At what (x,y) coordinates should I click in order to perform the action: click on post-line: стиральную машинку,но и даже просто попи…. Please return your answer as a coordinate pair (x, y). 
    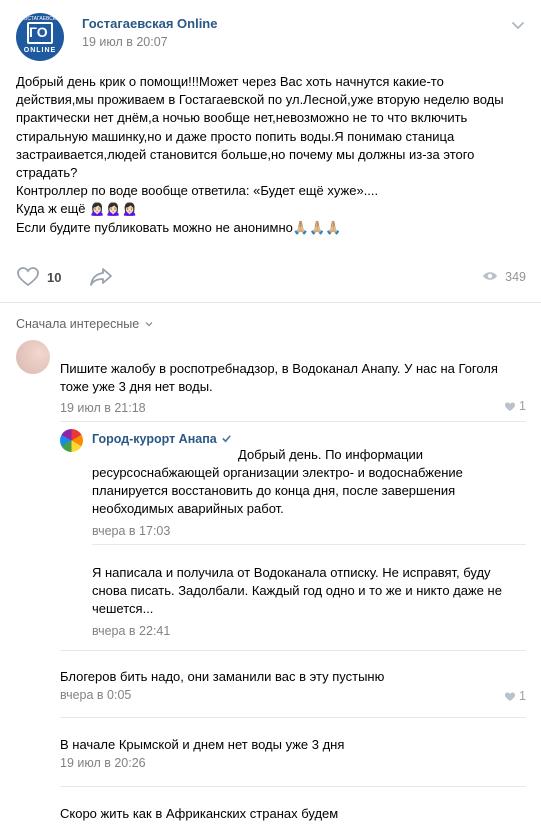
    Looking at the image, I should click on (235, 136).